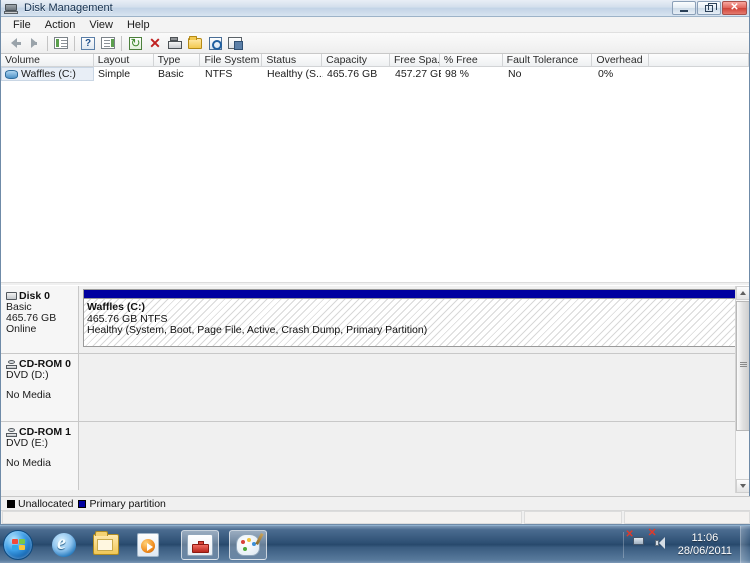  Describe the element at coordinates (27, 443) in the screenshot. I see `disk-type-label: DVD (E:)` at that location.